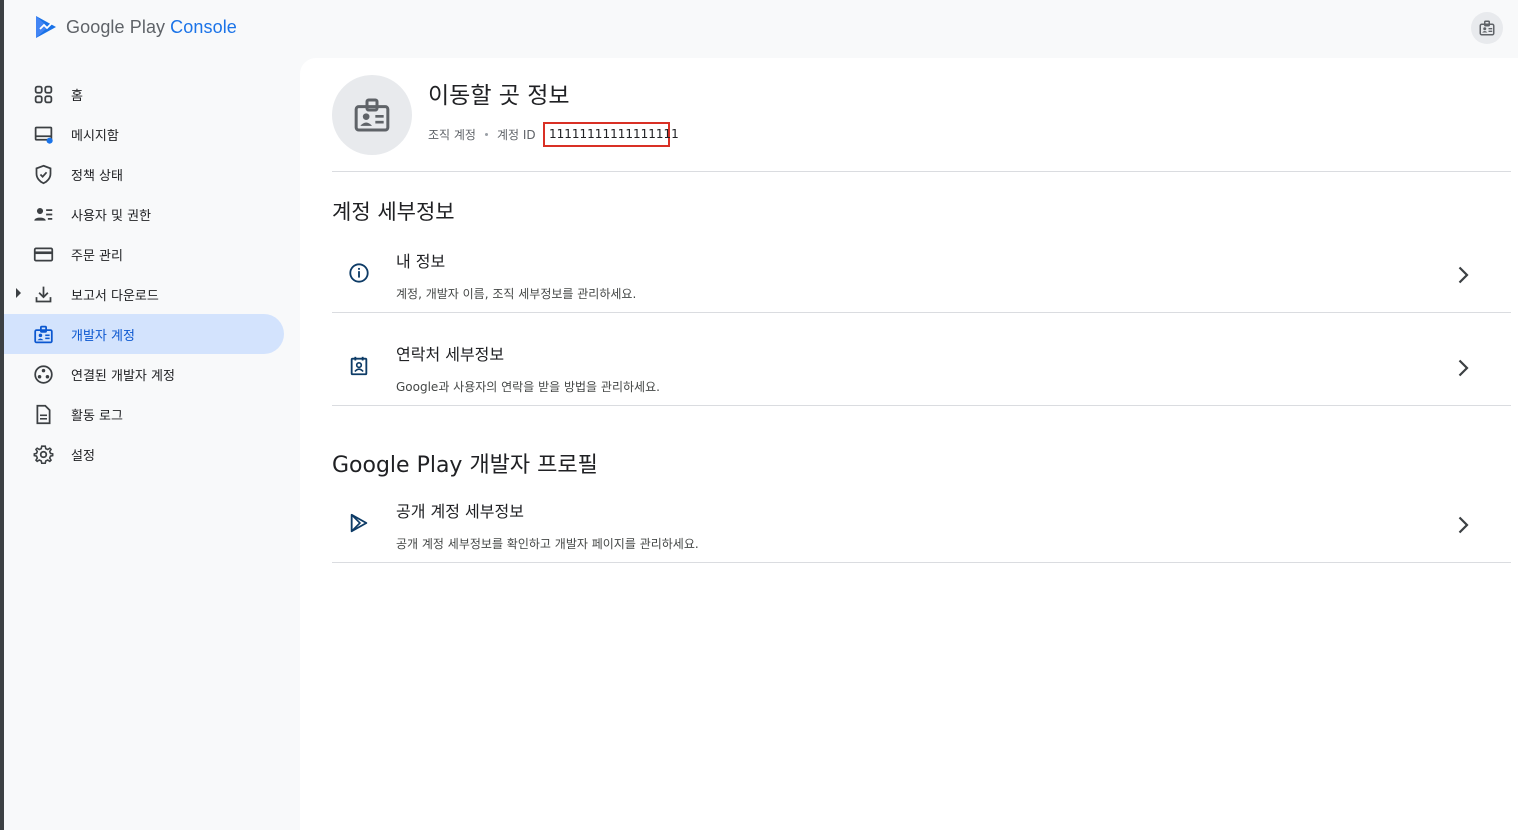 The image size is (1518, 830). What do you see at coordinates (103, 336) in the screenshot?
I see `sidebar-item-label: 개발자 계정` at bounding box center [103, 336].